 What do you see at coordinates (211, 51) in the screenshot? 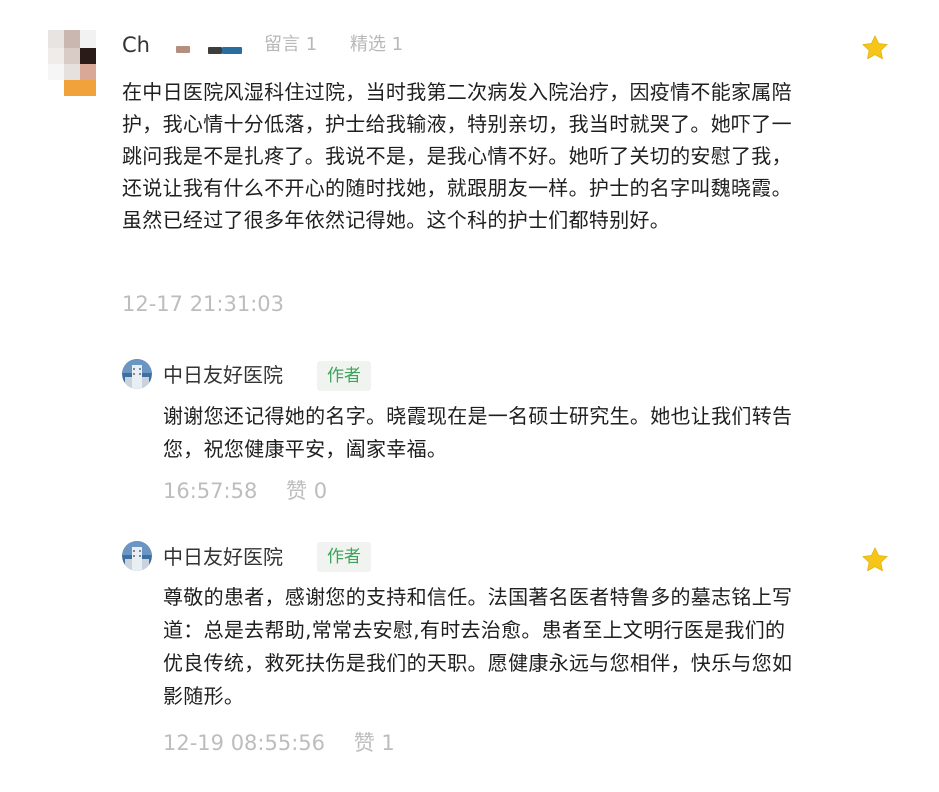
I see `nickname-redaction` at bounding box center [211, 51].